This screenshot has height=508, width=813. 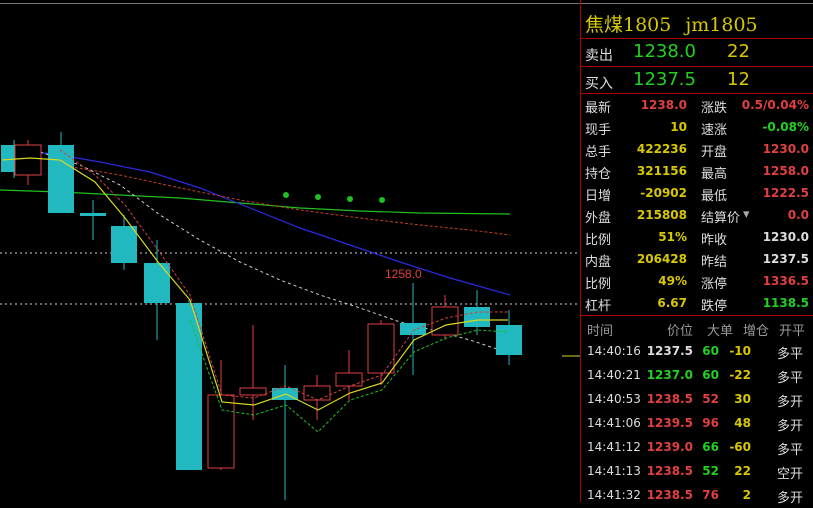 I want to click on stat-value: 0.0, so click(x=798, y=215).